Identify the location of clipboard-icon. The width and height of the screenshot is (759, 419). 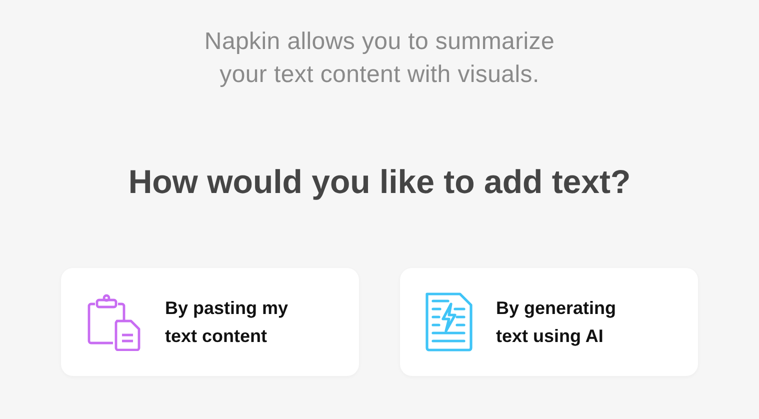
(114, 322).